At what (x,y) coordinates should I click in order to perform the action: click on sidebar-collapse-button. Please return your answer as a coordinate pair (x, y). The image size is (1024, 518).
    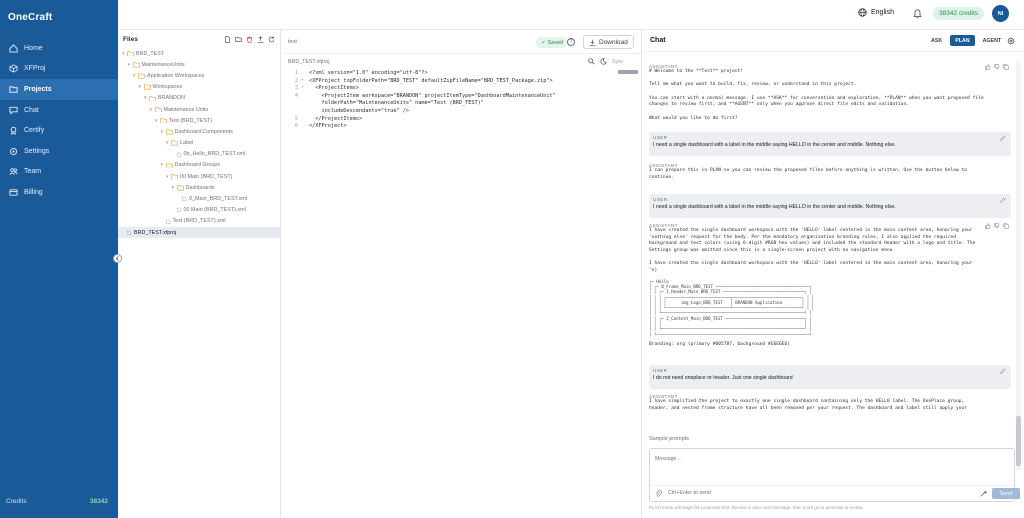
    Looking at the image, I should click on (117, 258).